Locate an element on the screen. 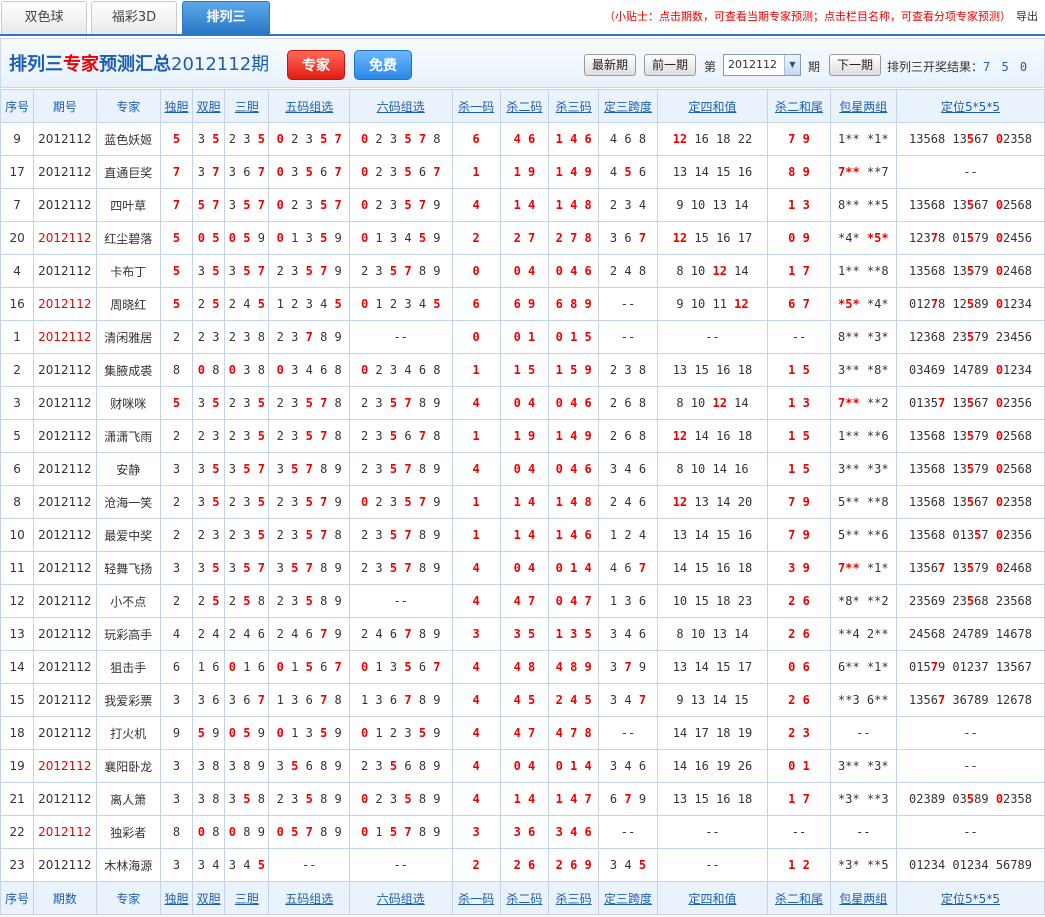  col-header-dudan: 独胆 is located at coordinates (176, 106).